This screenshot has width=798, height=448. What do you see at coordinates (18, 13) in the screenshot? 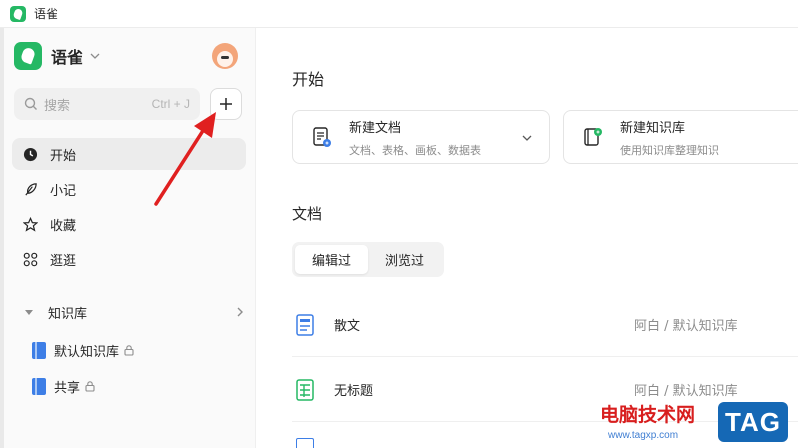
I see `app-logo-icon` at bounding box center [18, 13].